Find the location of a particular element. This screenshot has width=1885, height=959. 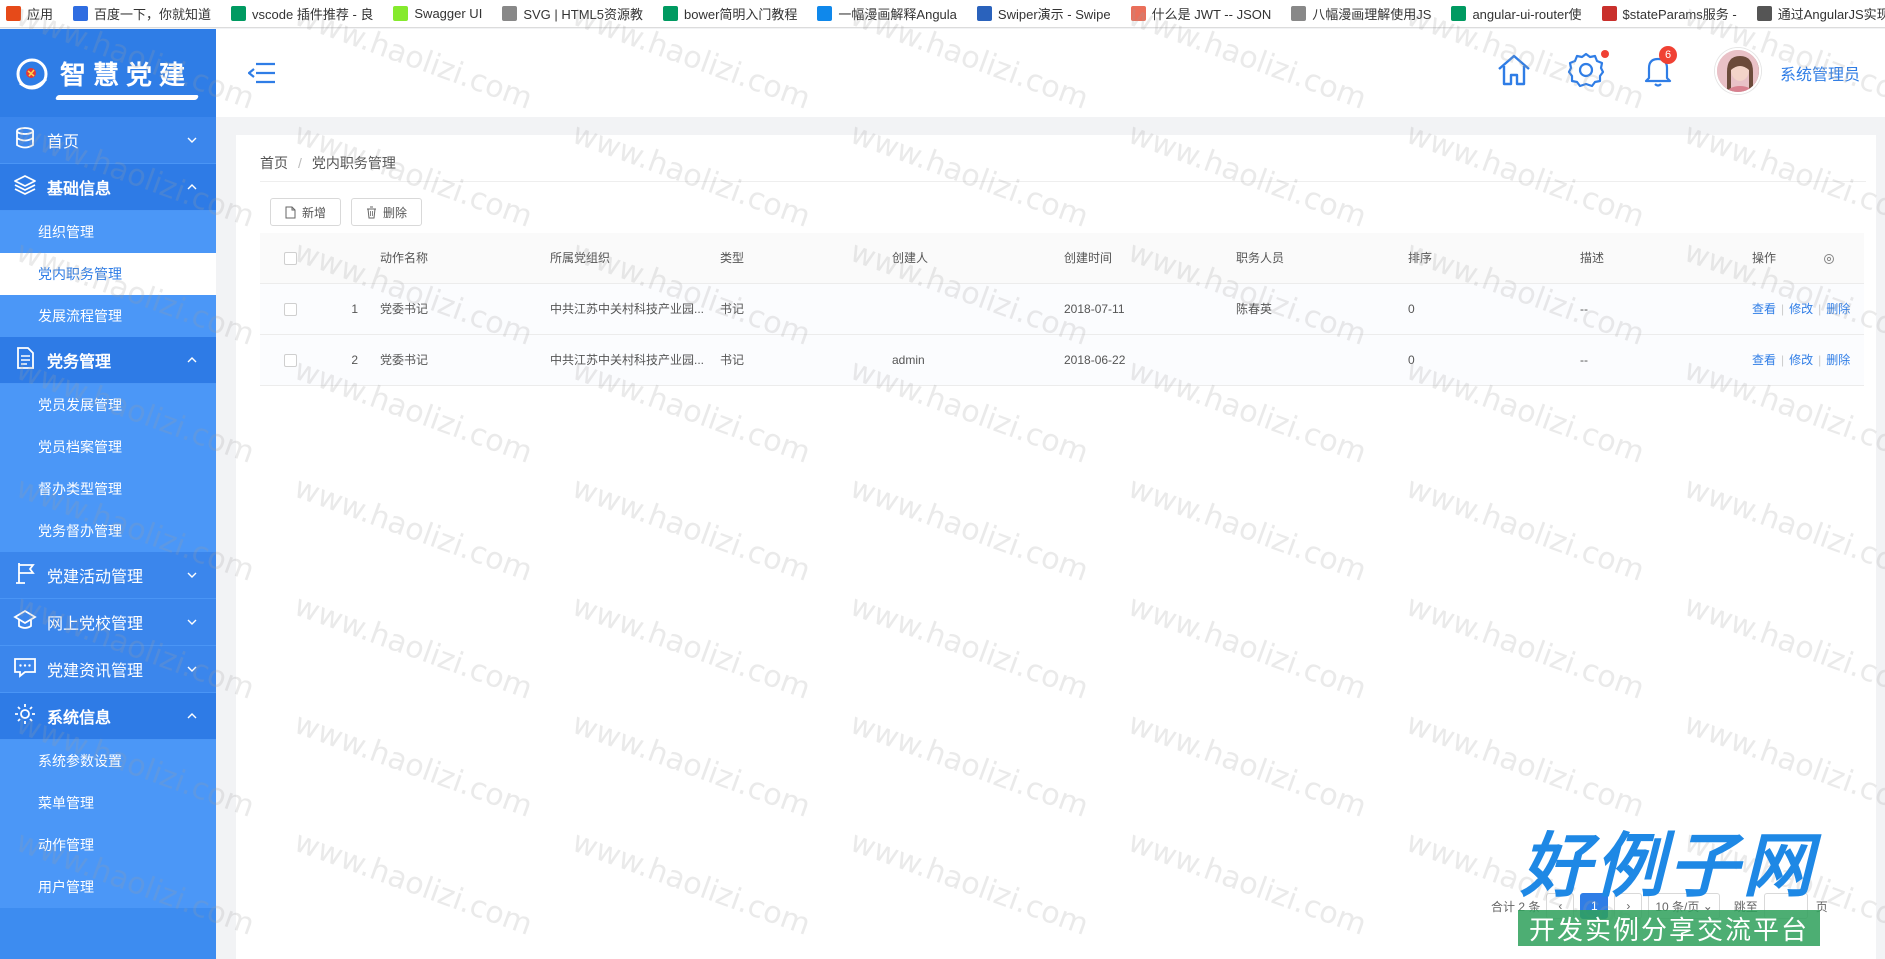

column-header-name: 动作名称 is located at coordinates (465, 258).